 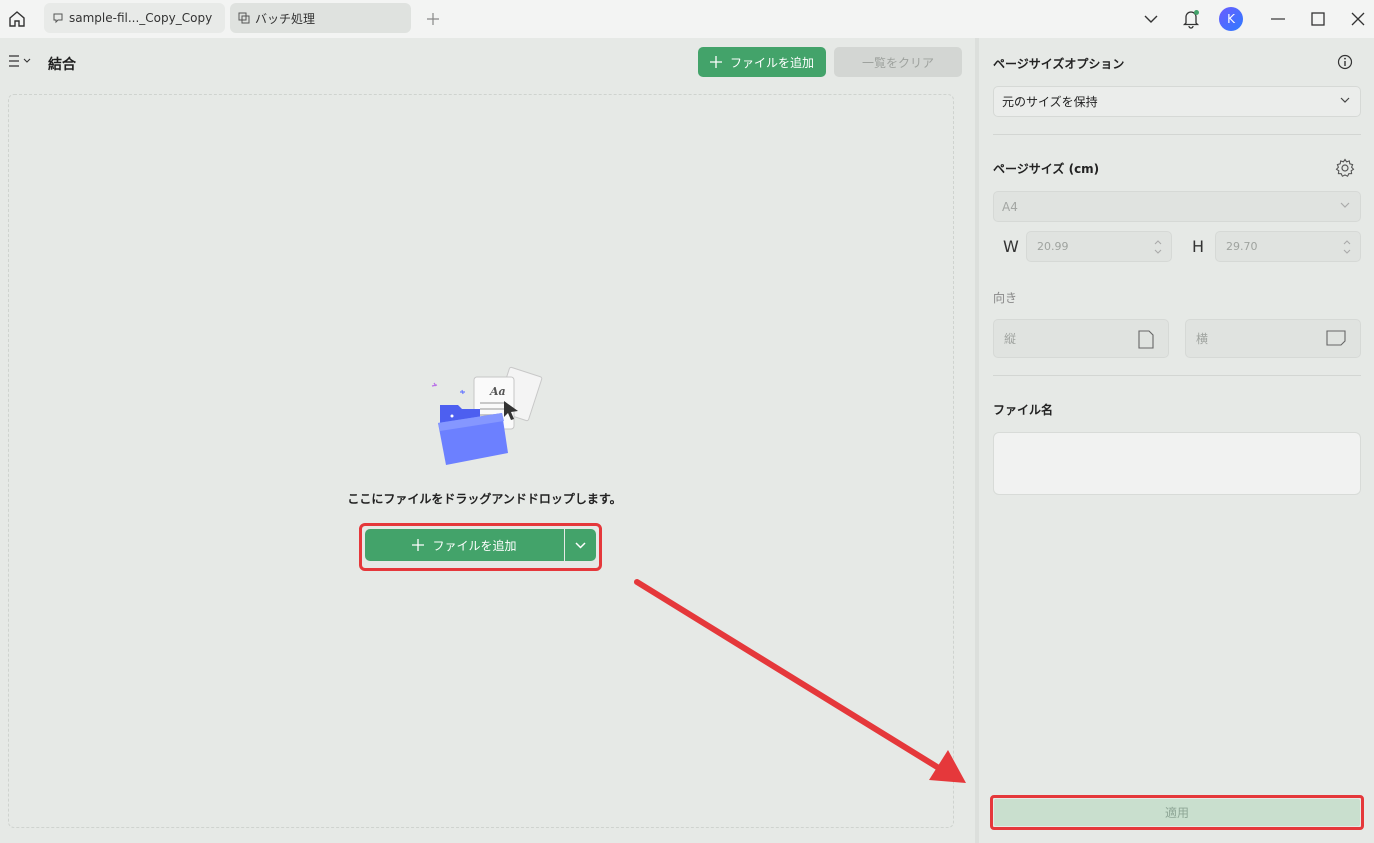 I want to click on apply-button: 適用, so click(x=1177, y=812).